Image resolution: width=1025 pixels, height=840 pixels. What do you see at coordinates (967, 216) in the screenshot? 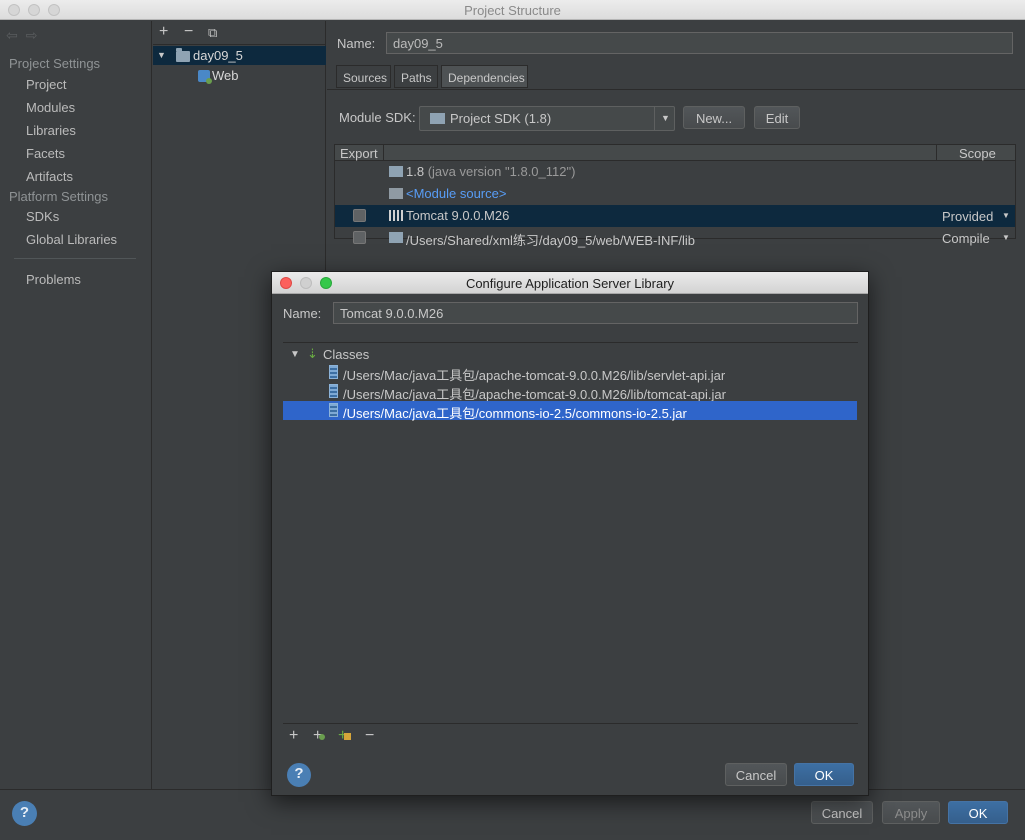
I see `scope-select: Provided` at bounding box center [967, 216].